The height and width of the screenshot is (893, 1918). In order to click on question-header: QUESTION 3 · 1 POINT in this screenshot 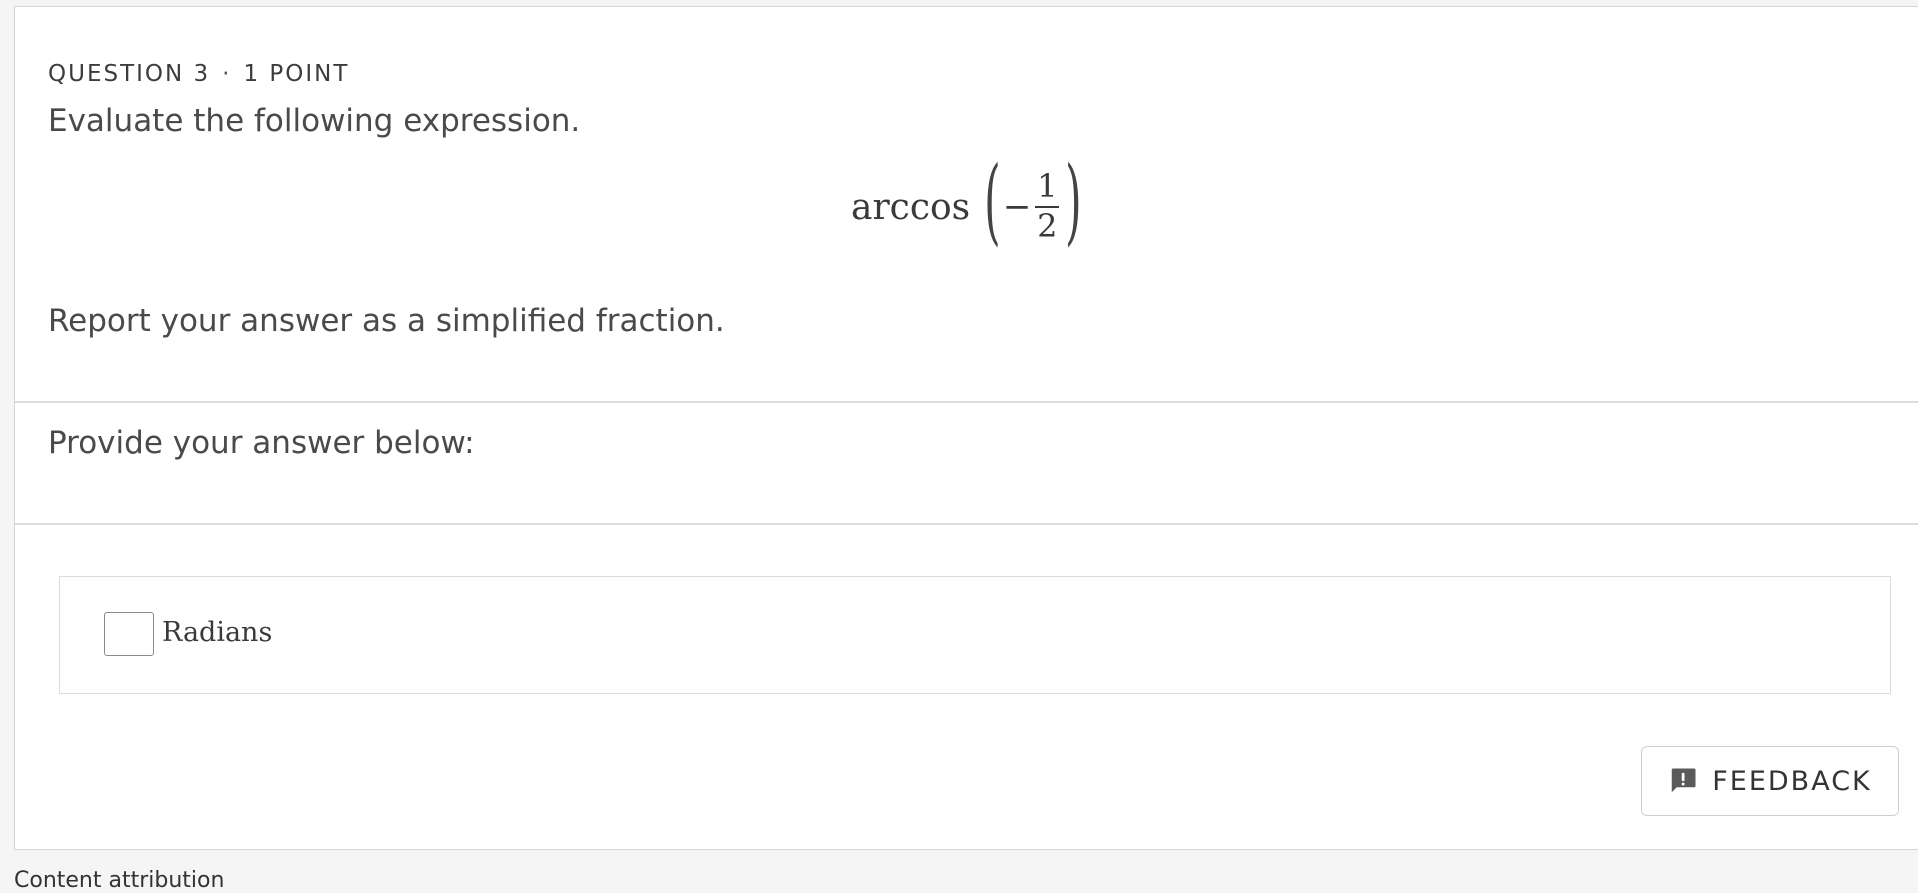, I will do `click(198, 74)`.